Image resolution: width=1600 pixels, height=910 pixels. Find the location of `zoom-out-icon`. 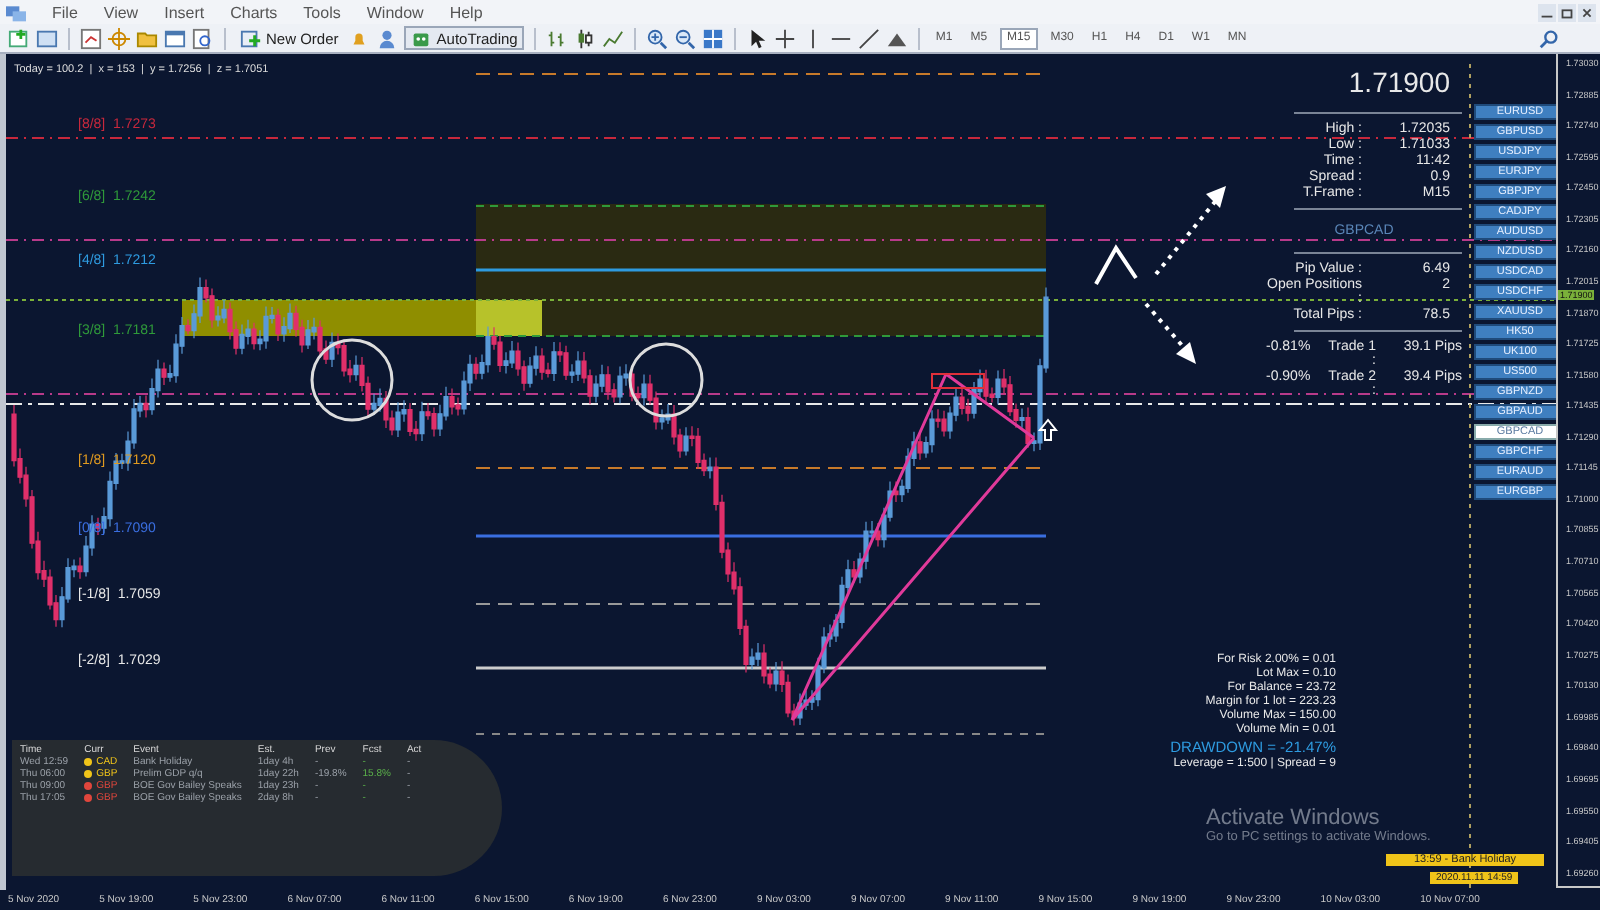

zoom-out-icon is located at coordinates (684, 38).